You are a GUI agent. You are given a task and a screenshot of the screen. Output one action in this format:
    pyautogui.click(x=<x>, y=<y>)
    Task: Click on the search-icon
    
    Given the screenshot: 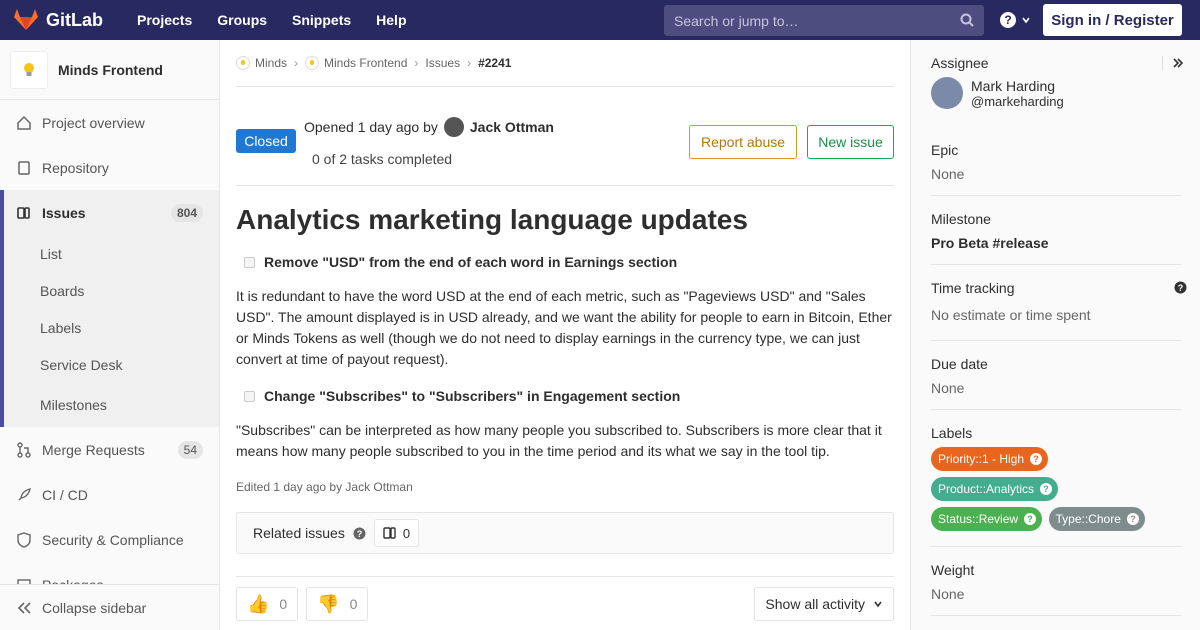 What is the action you would take?
    pyautogui.click(x=967, y=20)
    